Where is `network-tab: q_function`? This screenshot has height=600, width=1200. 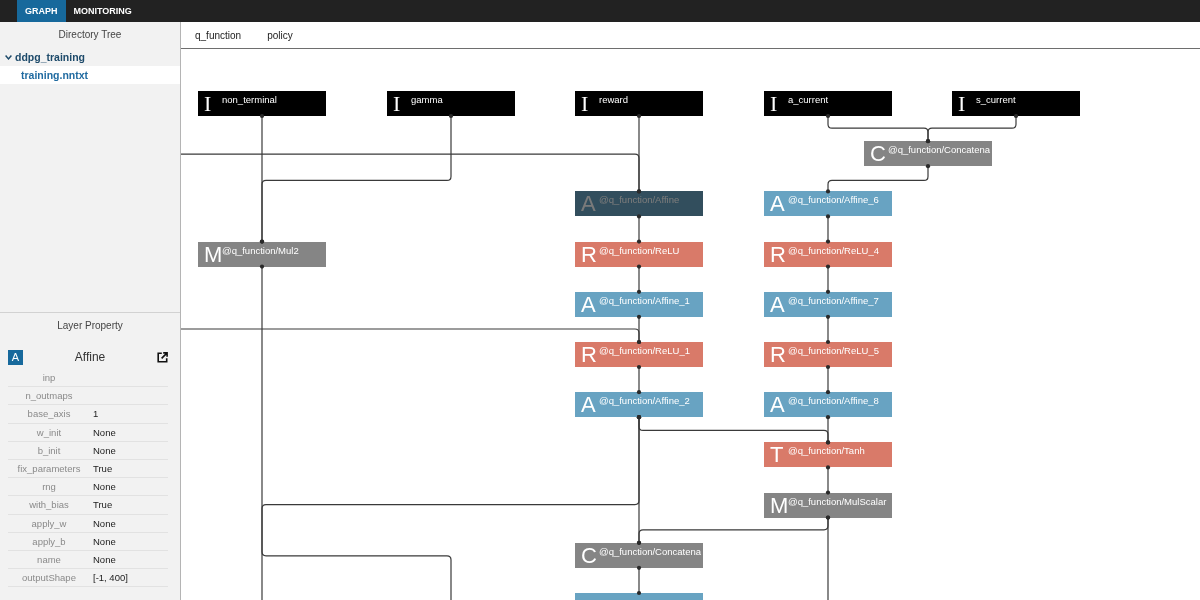 network-tab: q_function is located at coordinates (218, 35).